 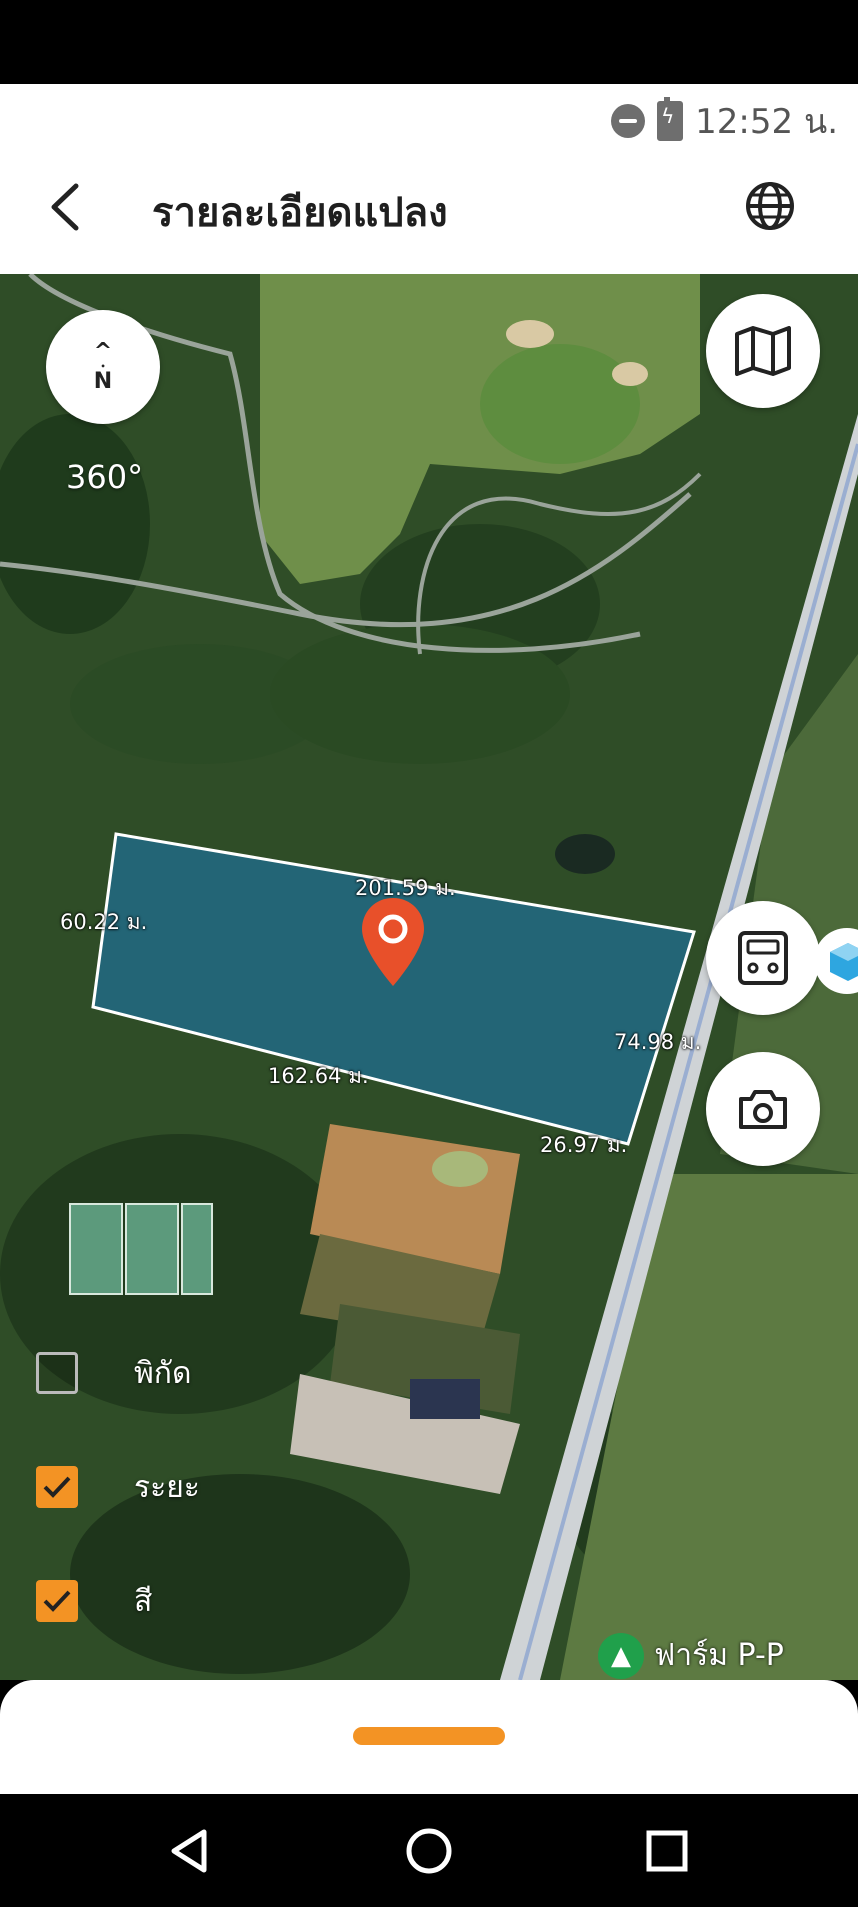 I want to click on map-poi: ▲ ฟาร์ม P-P, so click(x=691, y=1655).